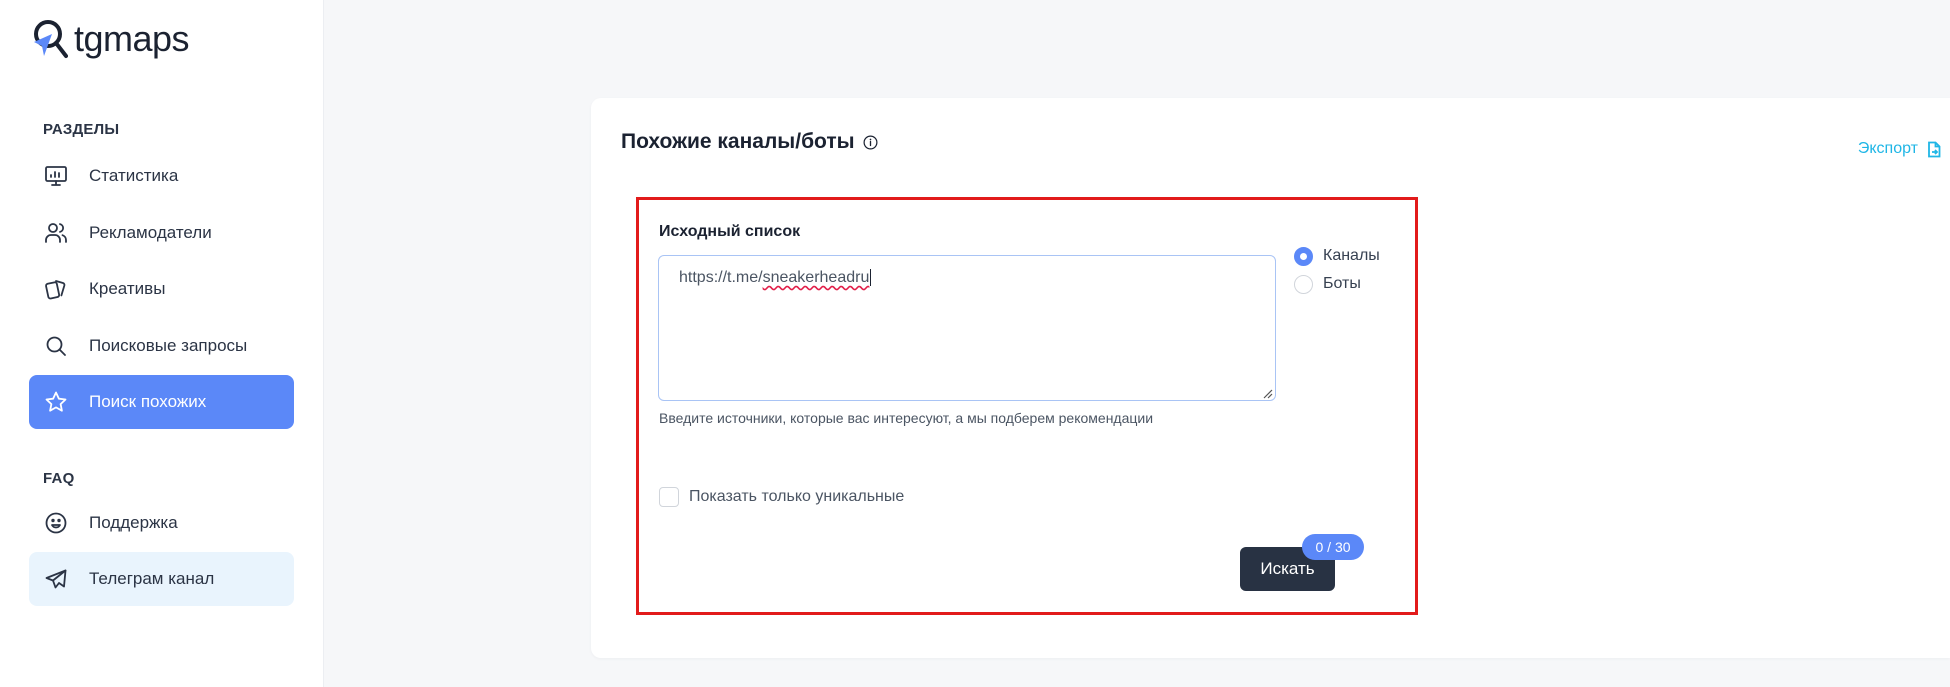  I want to click on radio-channels: Каналы, so click(1337, 256).